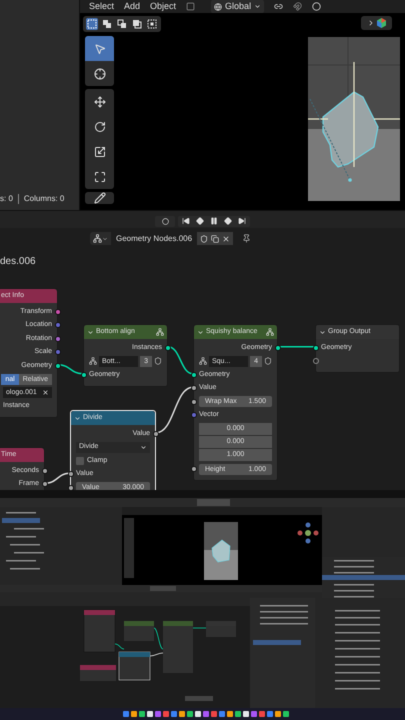 The width and height of the screenshot is (405, 720). Describe the element at coordinates (237, 7) in the screenshot. I see `orientation-dropdown: Global` at that location.